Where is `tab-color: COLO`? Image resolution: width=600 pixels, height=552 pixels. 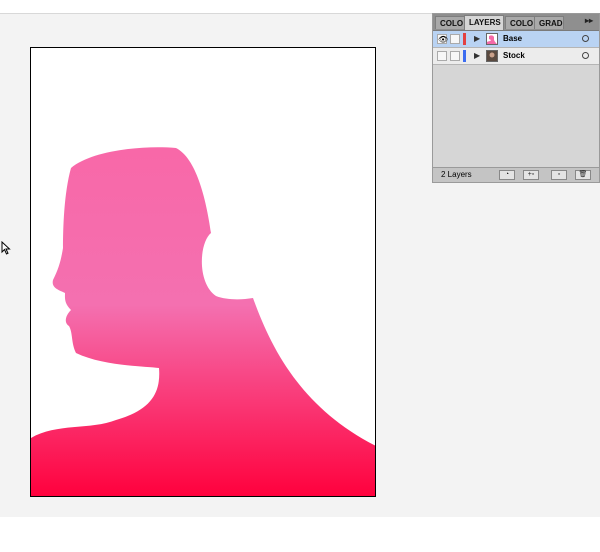 tab-color: COLO is located at coordinates (450, 22).